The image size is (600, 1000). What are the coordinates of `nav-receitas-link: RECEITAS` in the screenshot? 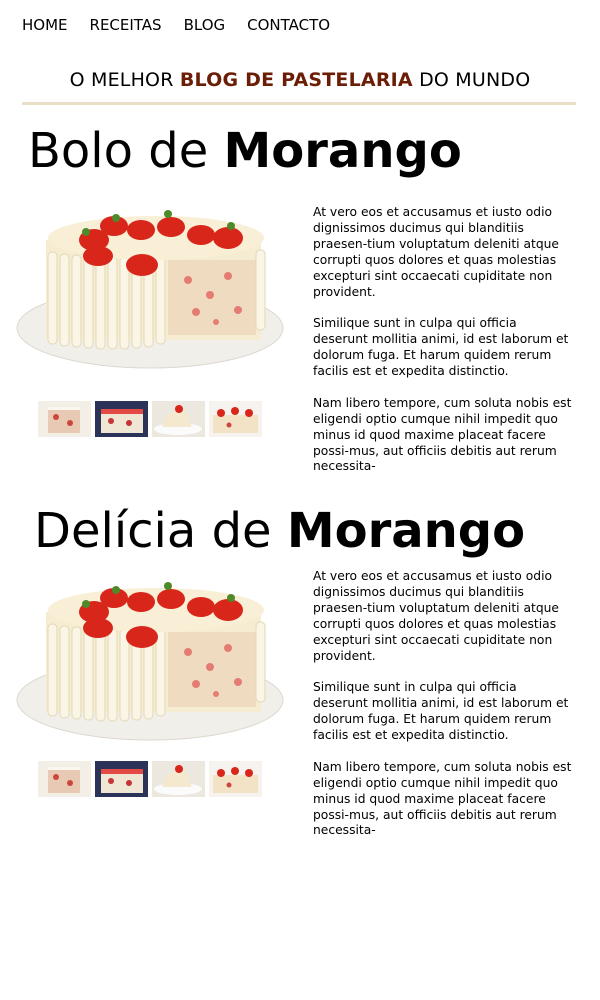 It's located at (126, 25).